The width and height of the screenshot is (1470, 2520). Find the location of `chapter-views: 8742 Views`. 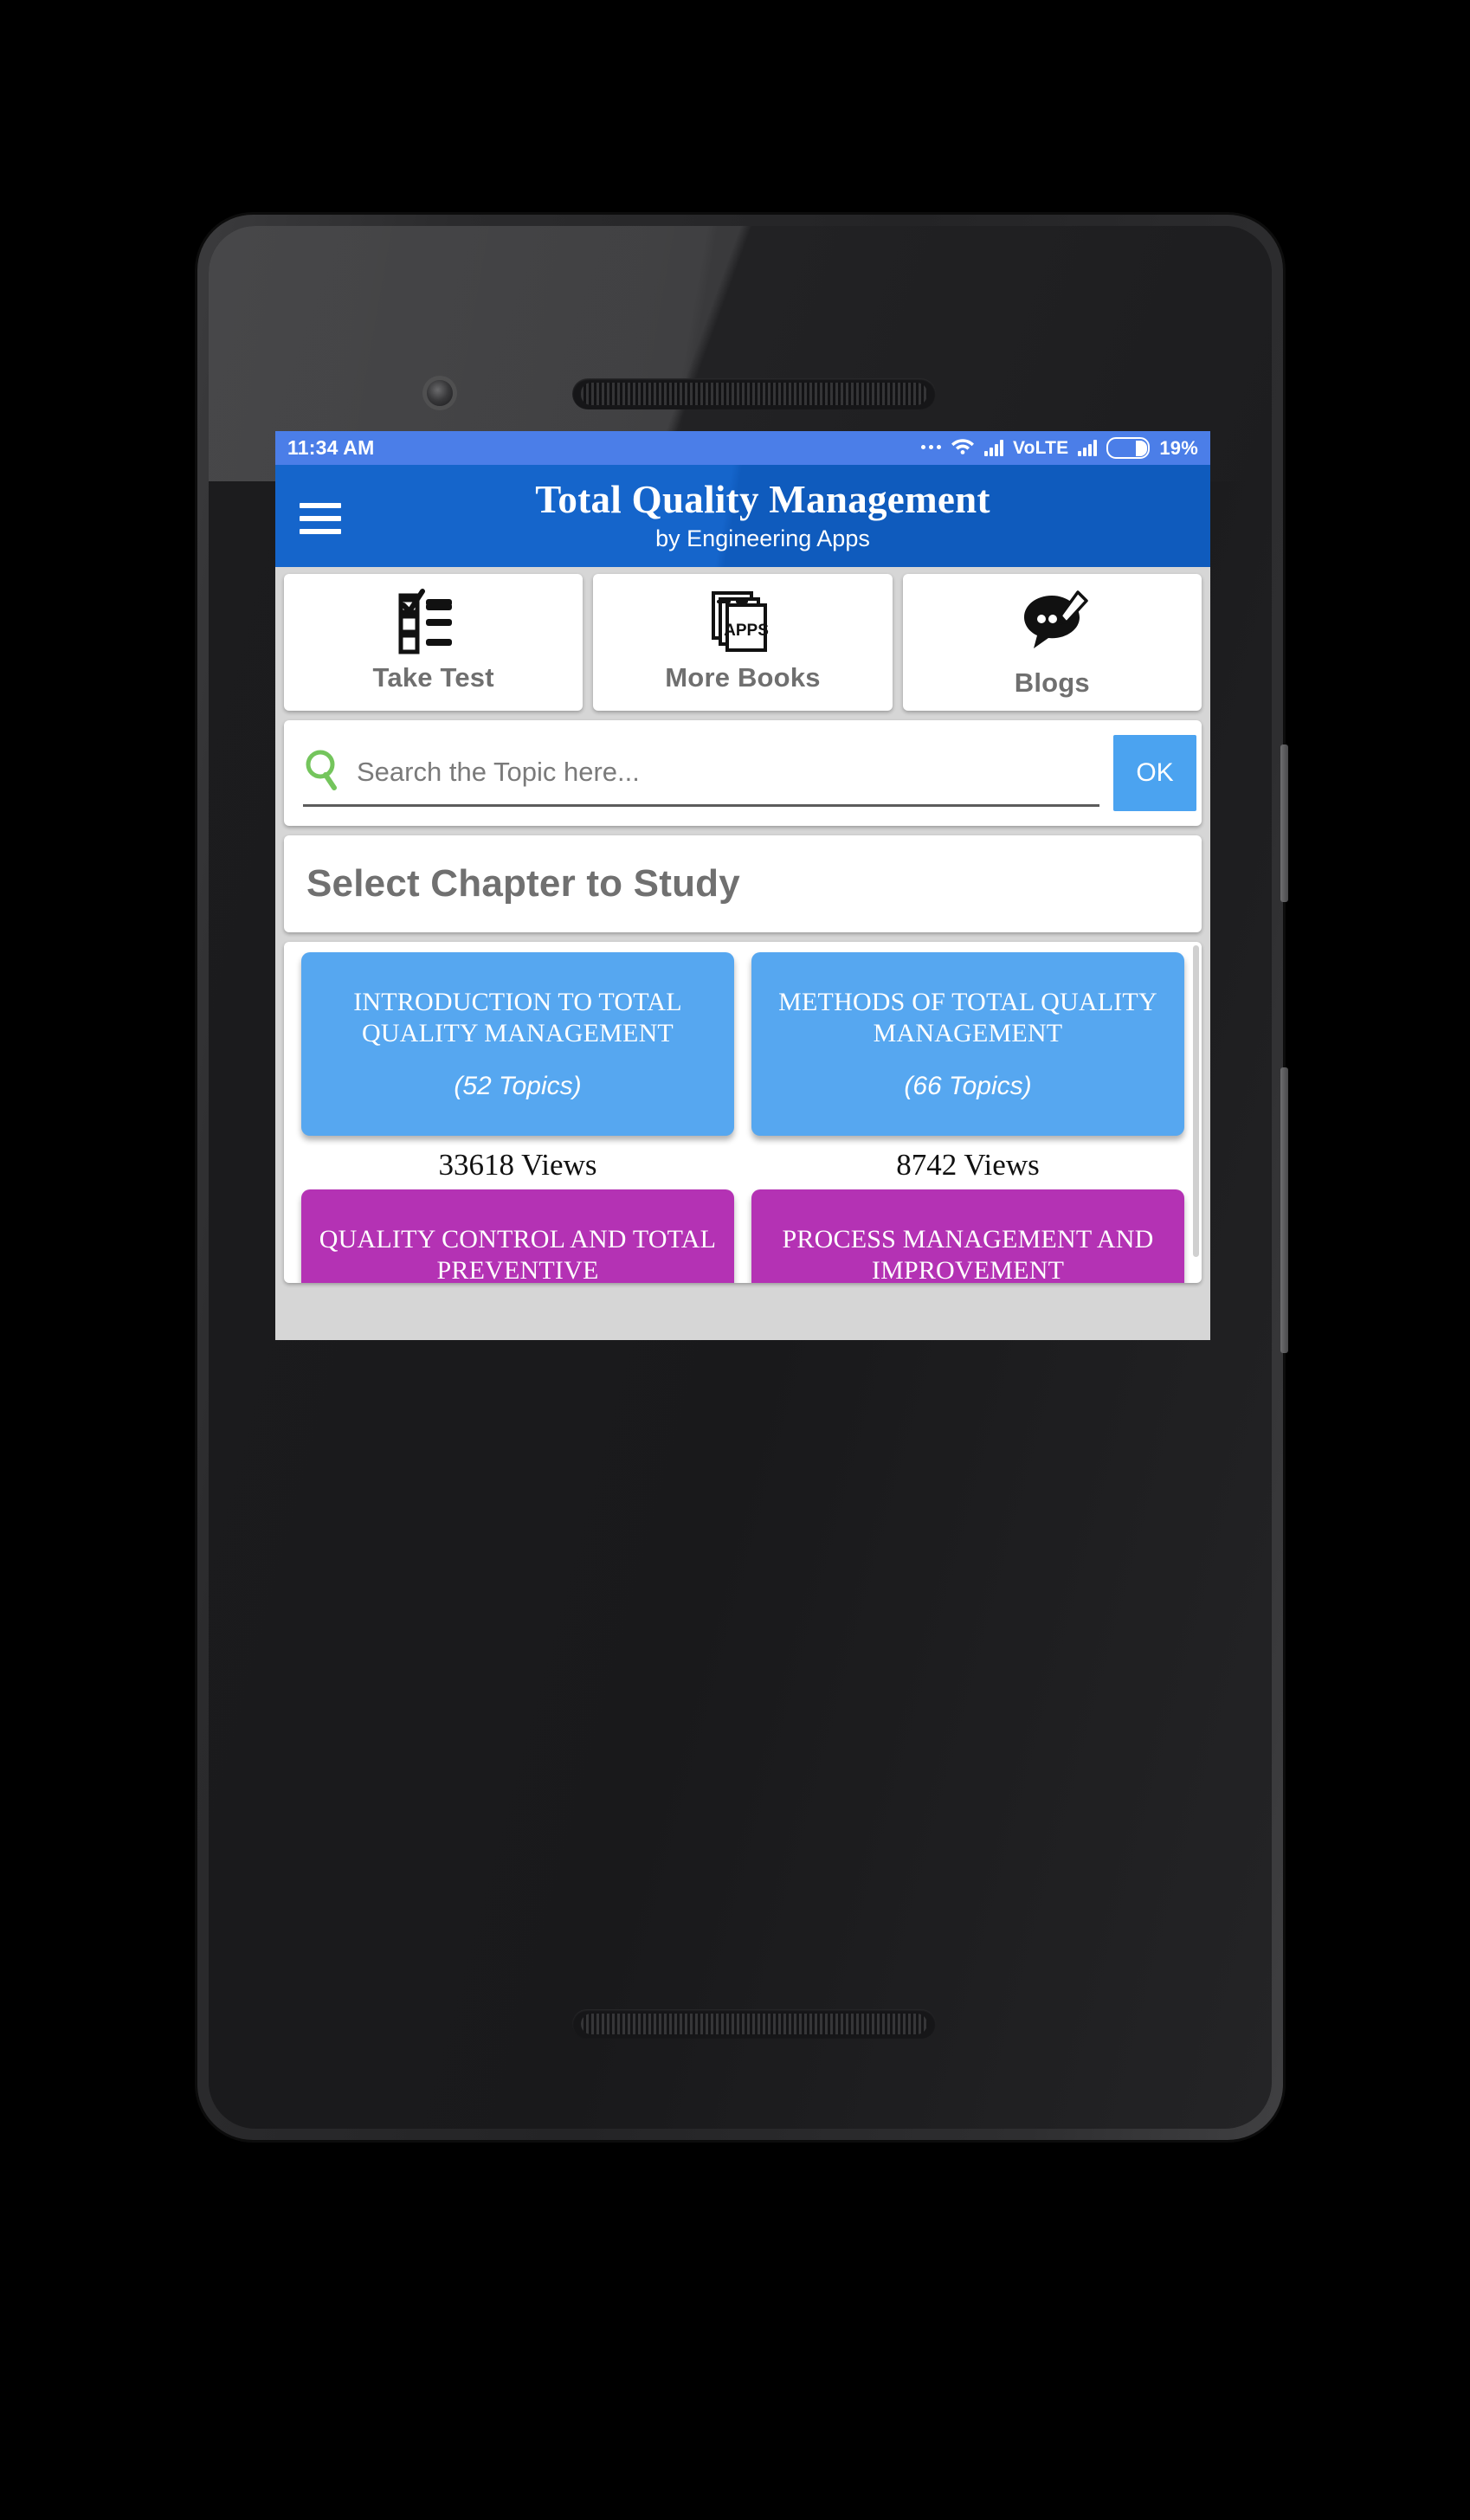

chapter-views: 8742 Views is located at coordinates (968, 1165).